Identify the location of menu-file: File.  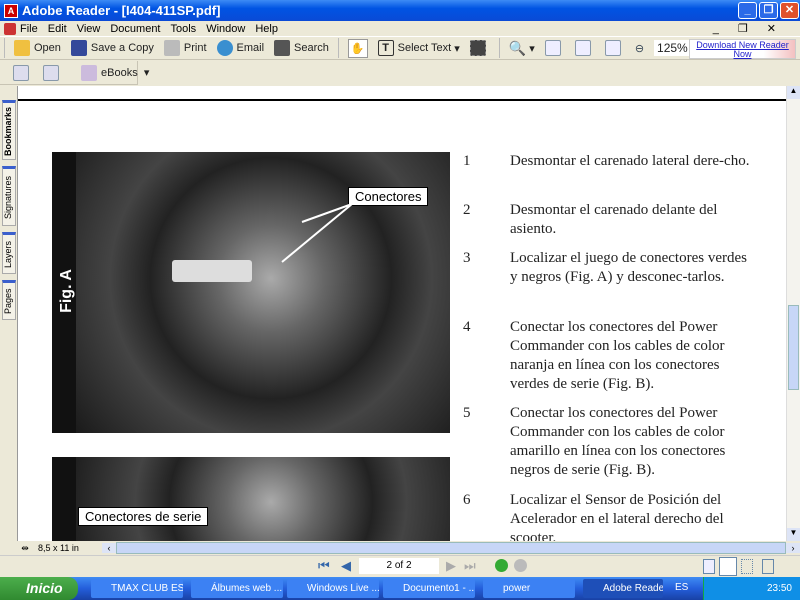
(29, 29).